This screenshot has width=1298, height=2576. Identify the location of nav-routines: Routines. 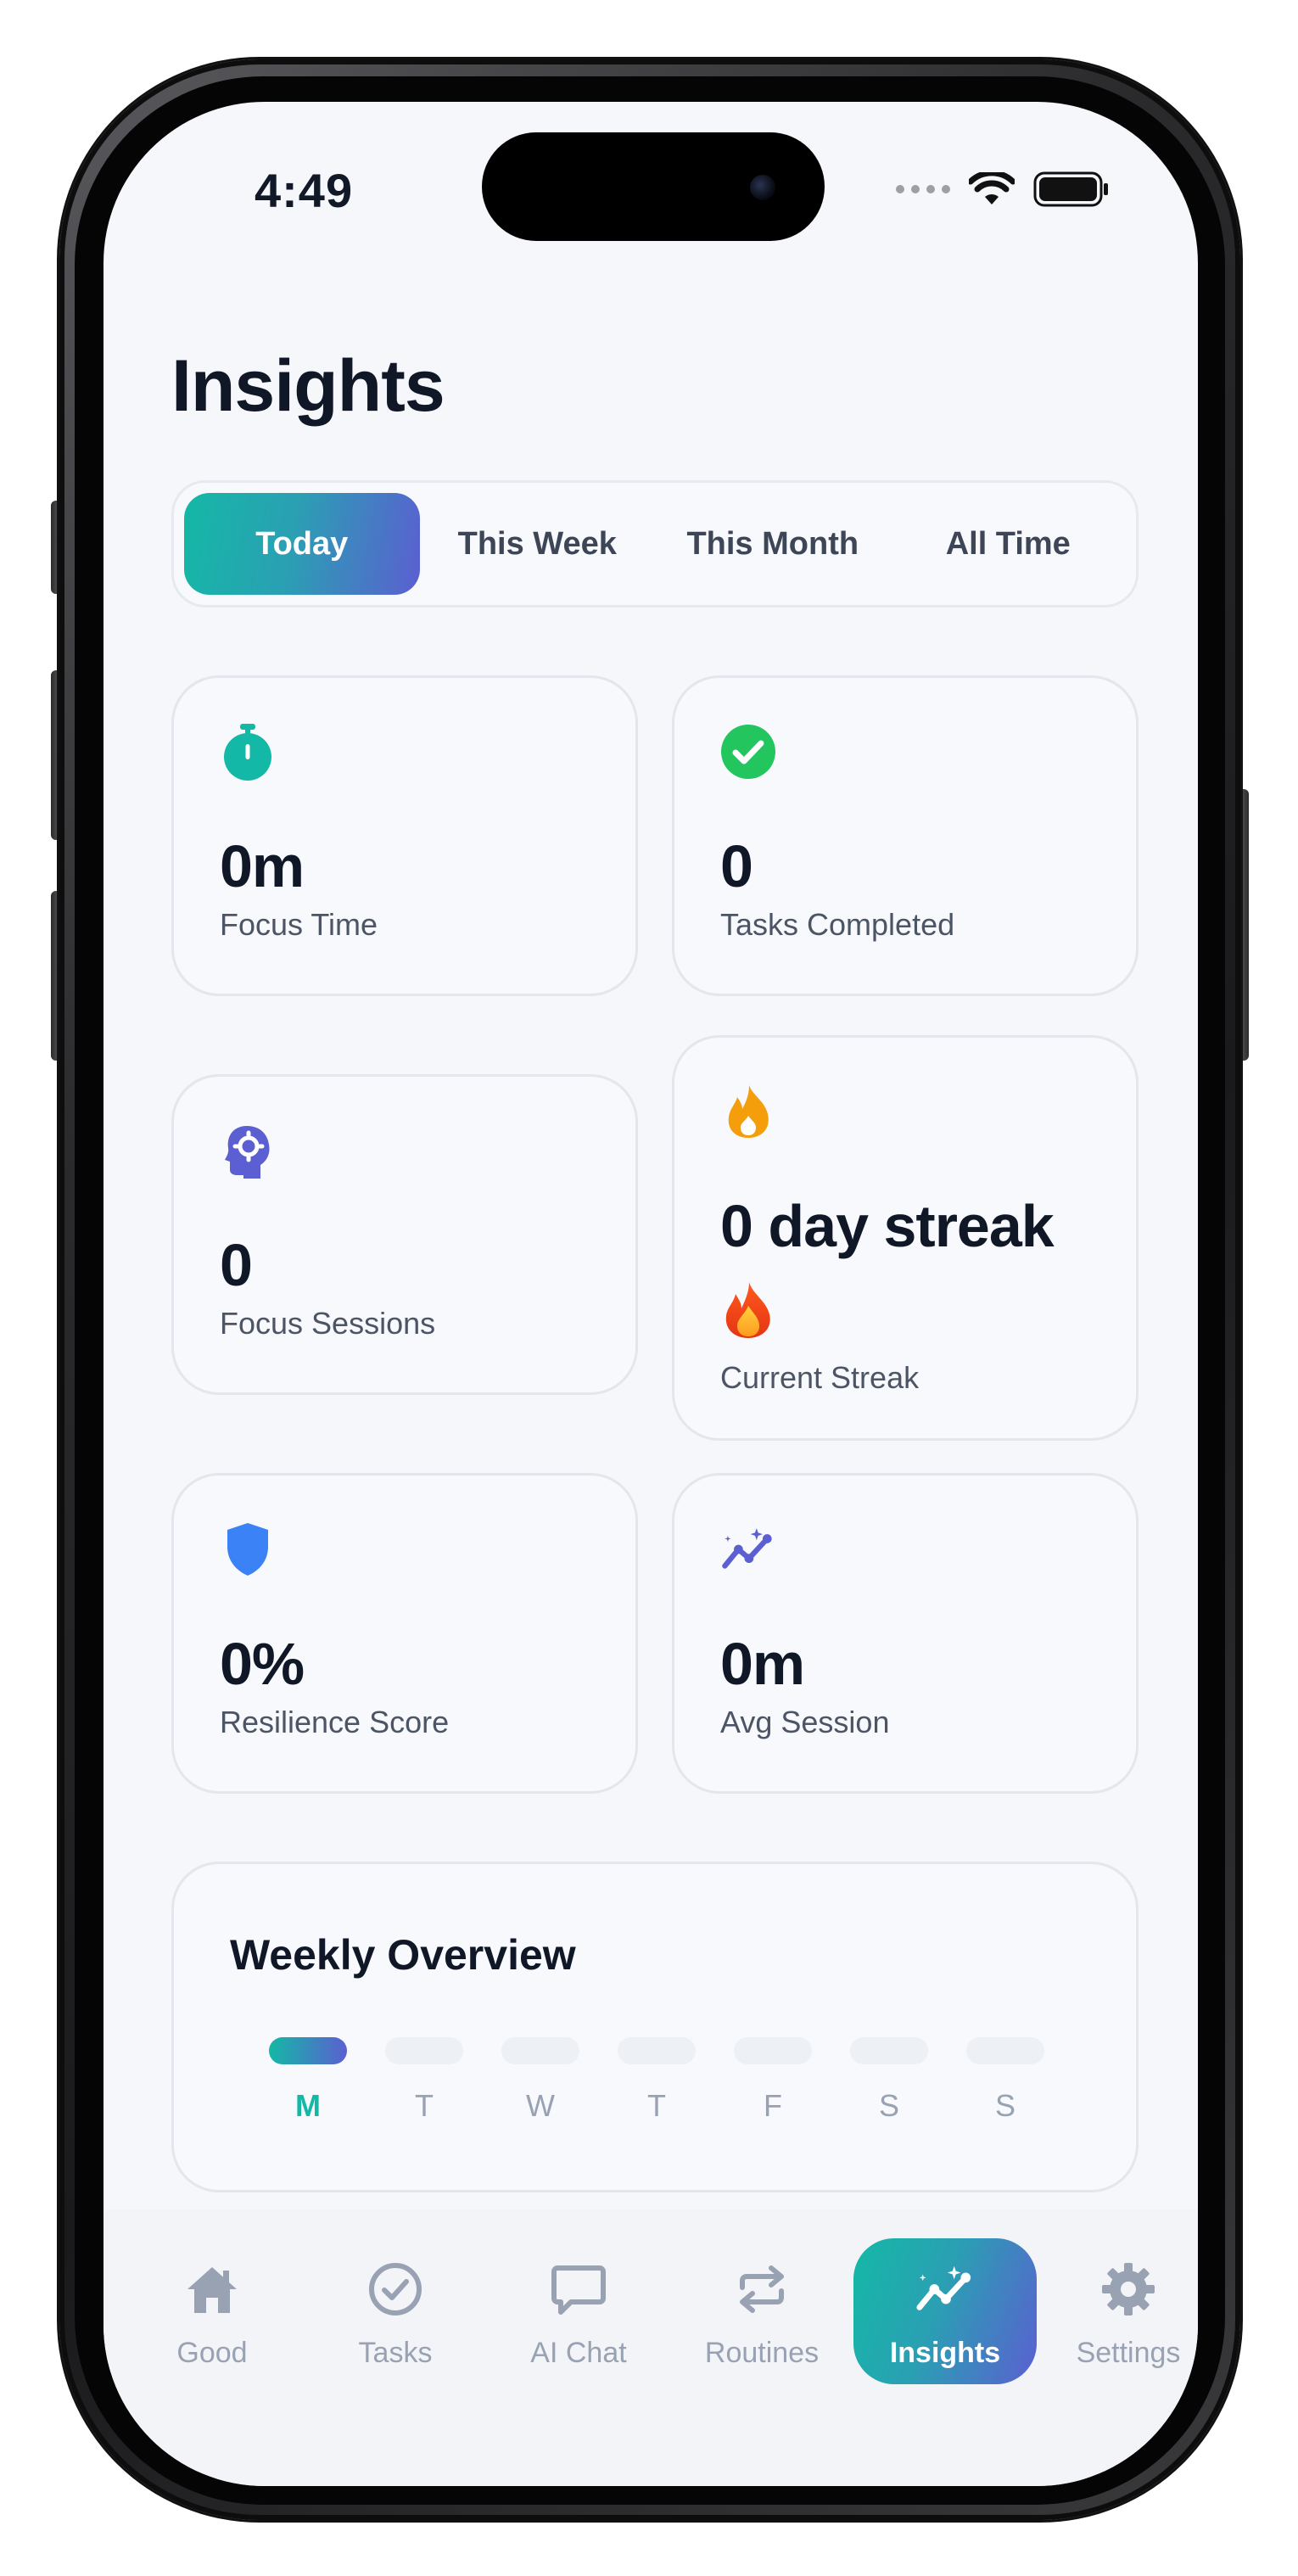
(761, 2311).